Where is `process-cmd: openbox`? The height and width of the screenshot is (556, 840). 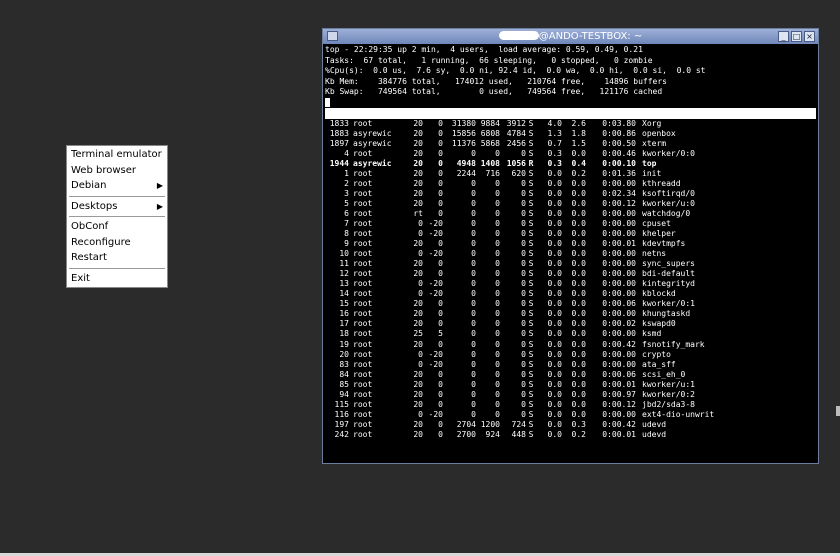 process-cmd: openbox is located at coordinates (659, 133).